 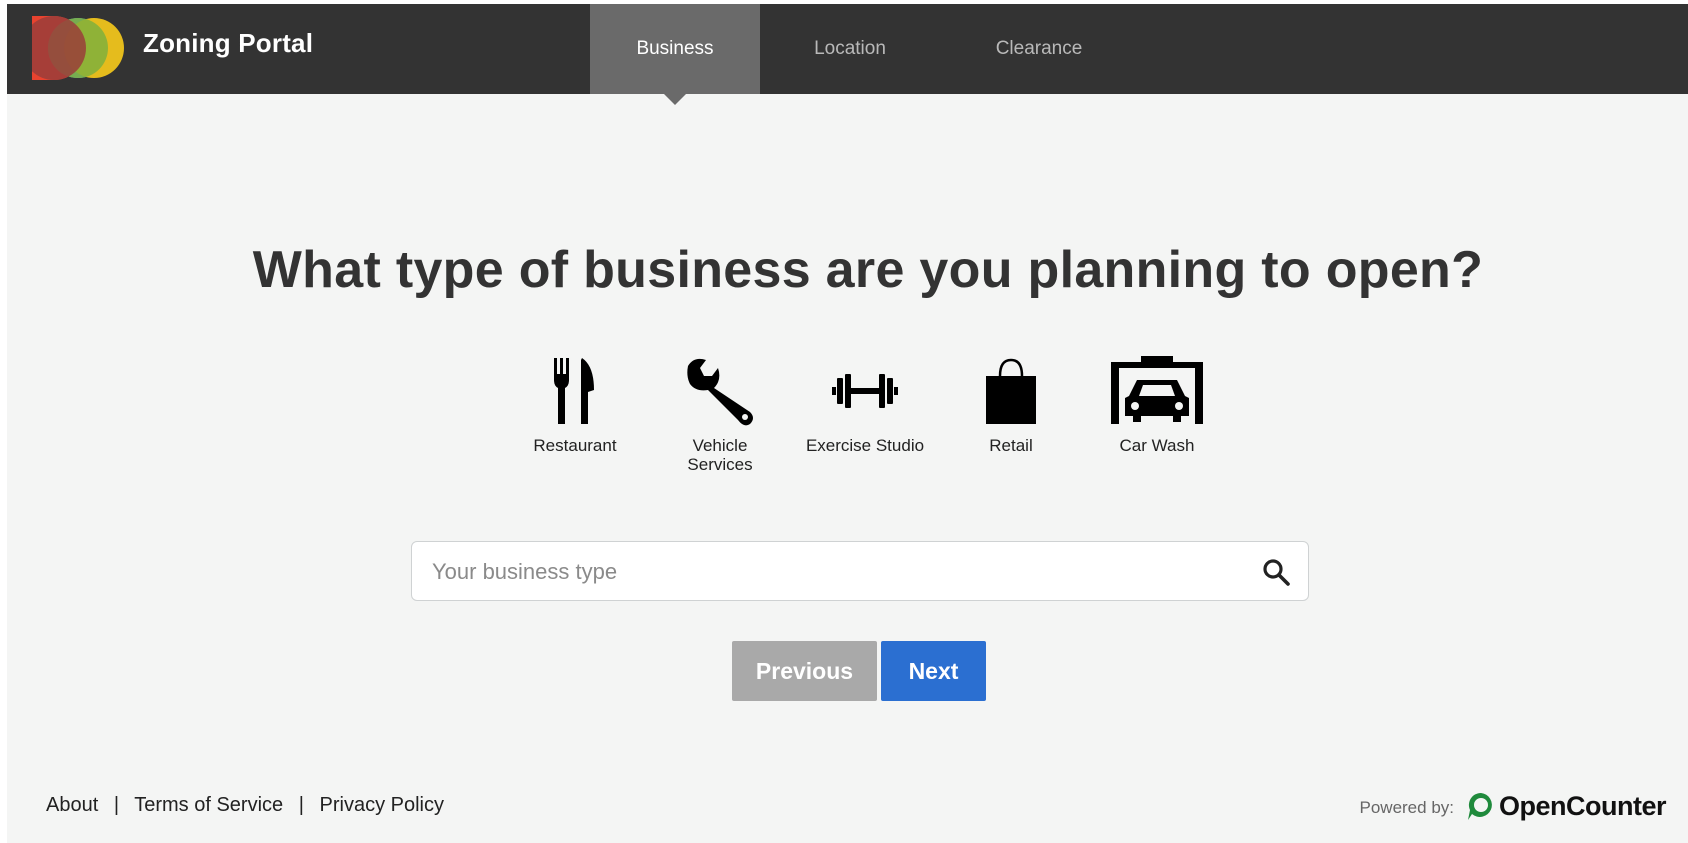 What do you see at coordinates (675, 48) in the screenshot?
I see `tab-business-label: Business` at bounding box center [675, 48].